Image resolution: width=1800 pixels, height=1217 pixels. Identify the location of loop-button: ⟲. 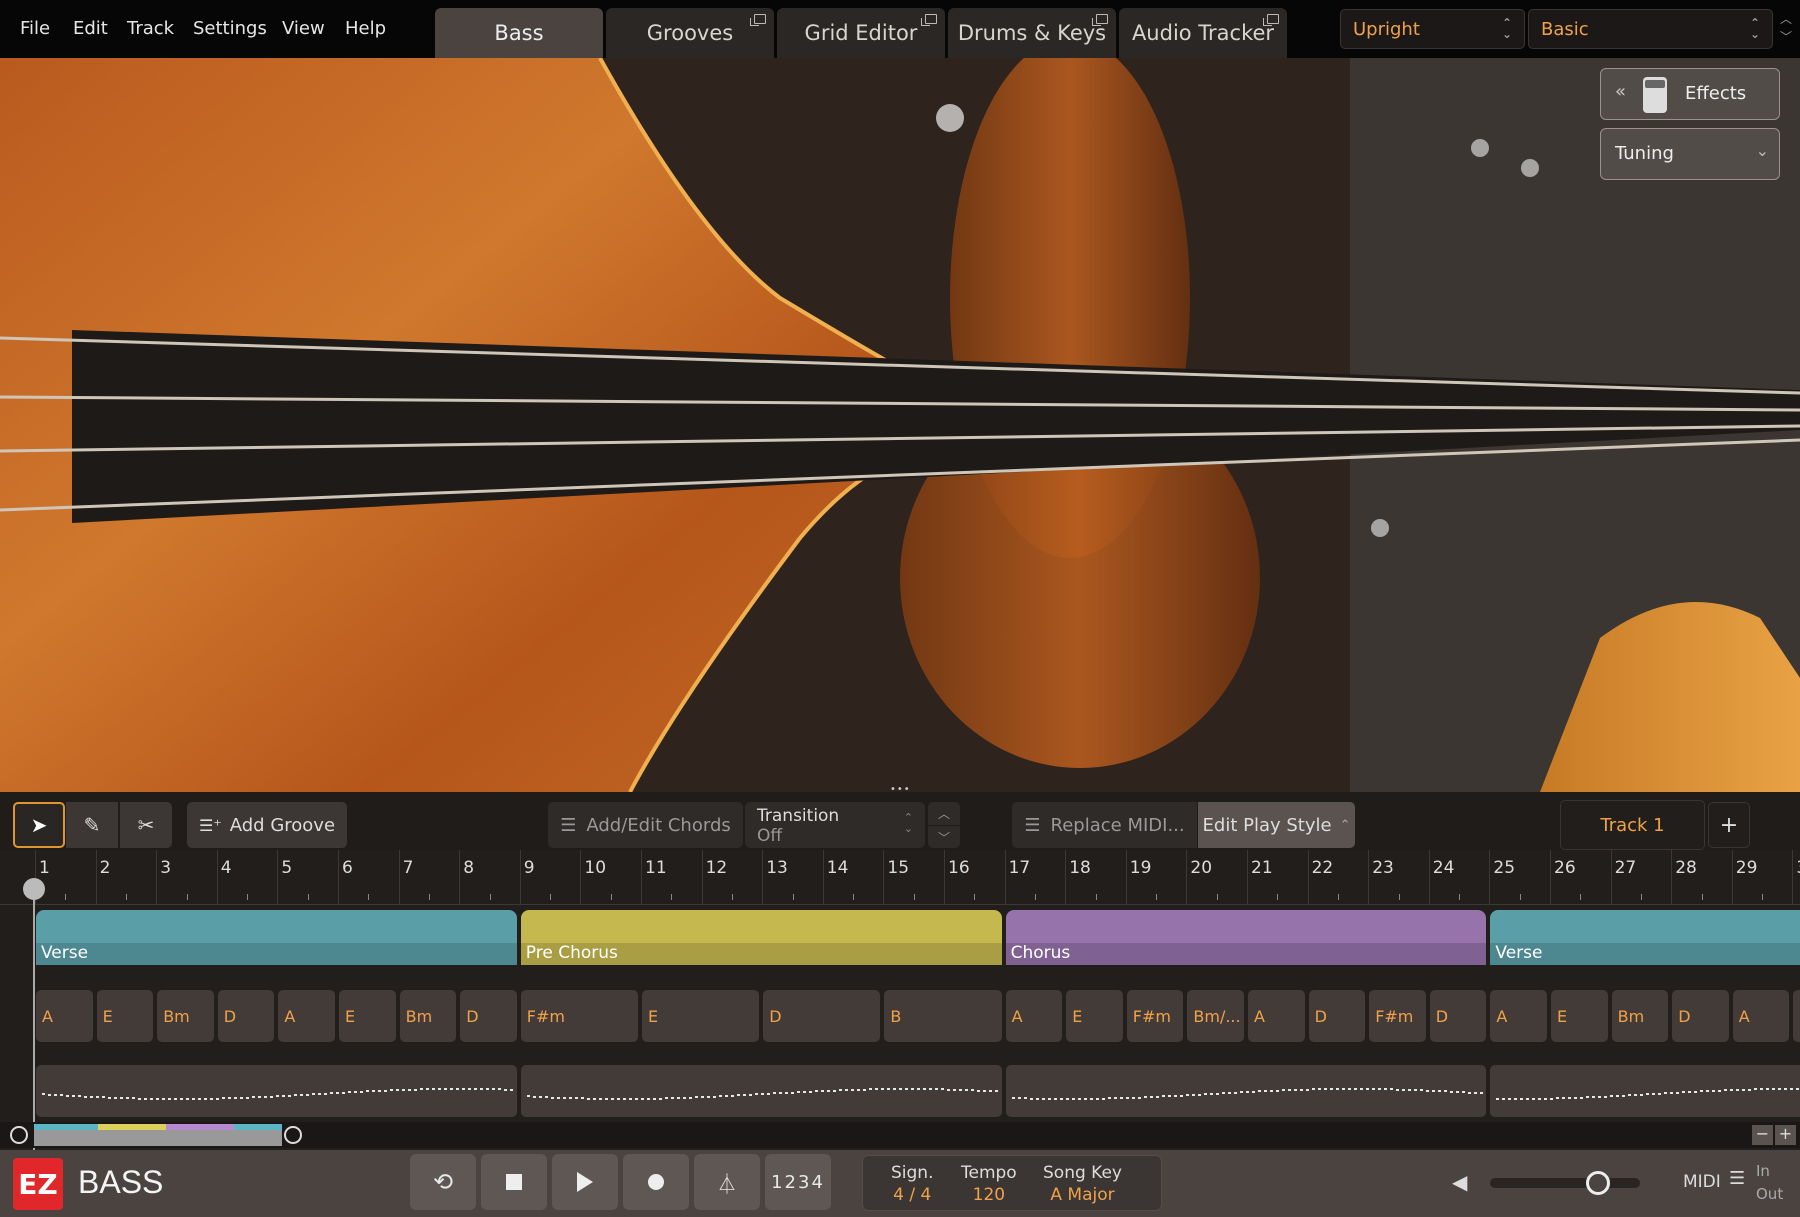
(443, 1182).